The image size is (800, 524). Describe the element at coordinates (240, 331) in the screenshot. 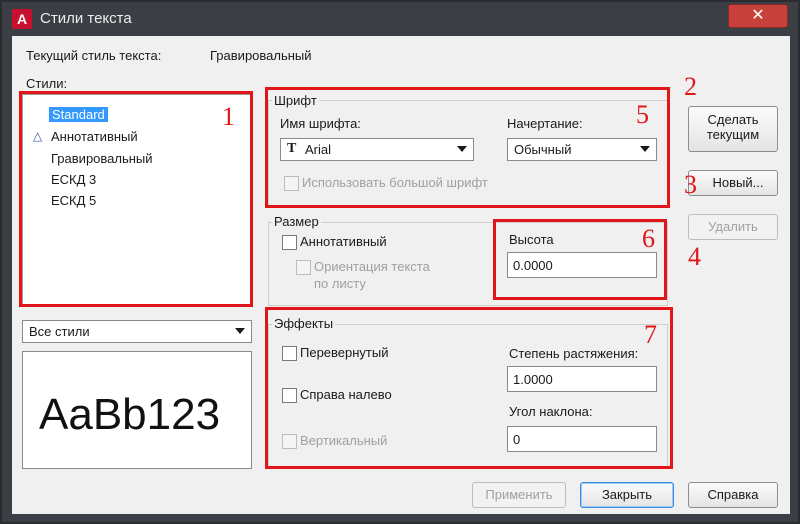

I see `chevron-down-icon` at that location.